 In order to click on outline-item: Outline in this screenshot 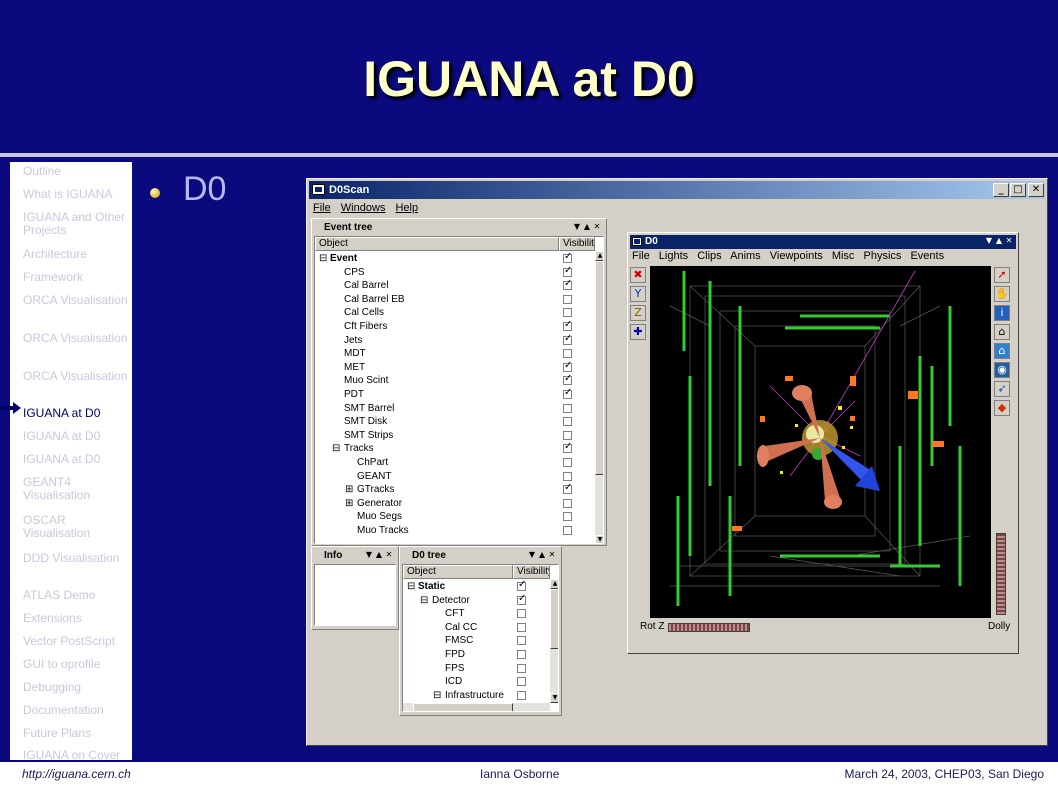, I will do `click(77, 171)`.